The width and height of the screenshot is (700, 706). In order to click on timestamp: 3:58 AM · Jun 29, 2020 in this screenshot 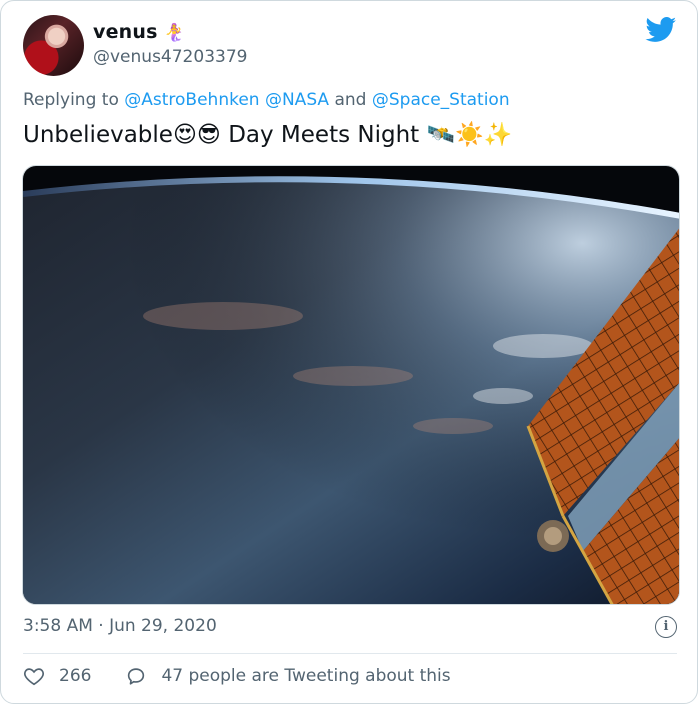, I will do `click(120, 626)`.